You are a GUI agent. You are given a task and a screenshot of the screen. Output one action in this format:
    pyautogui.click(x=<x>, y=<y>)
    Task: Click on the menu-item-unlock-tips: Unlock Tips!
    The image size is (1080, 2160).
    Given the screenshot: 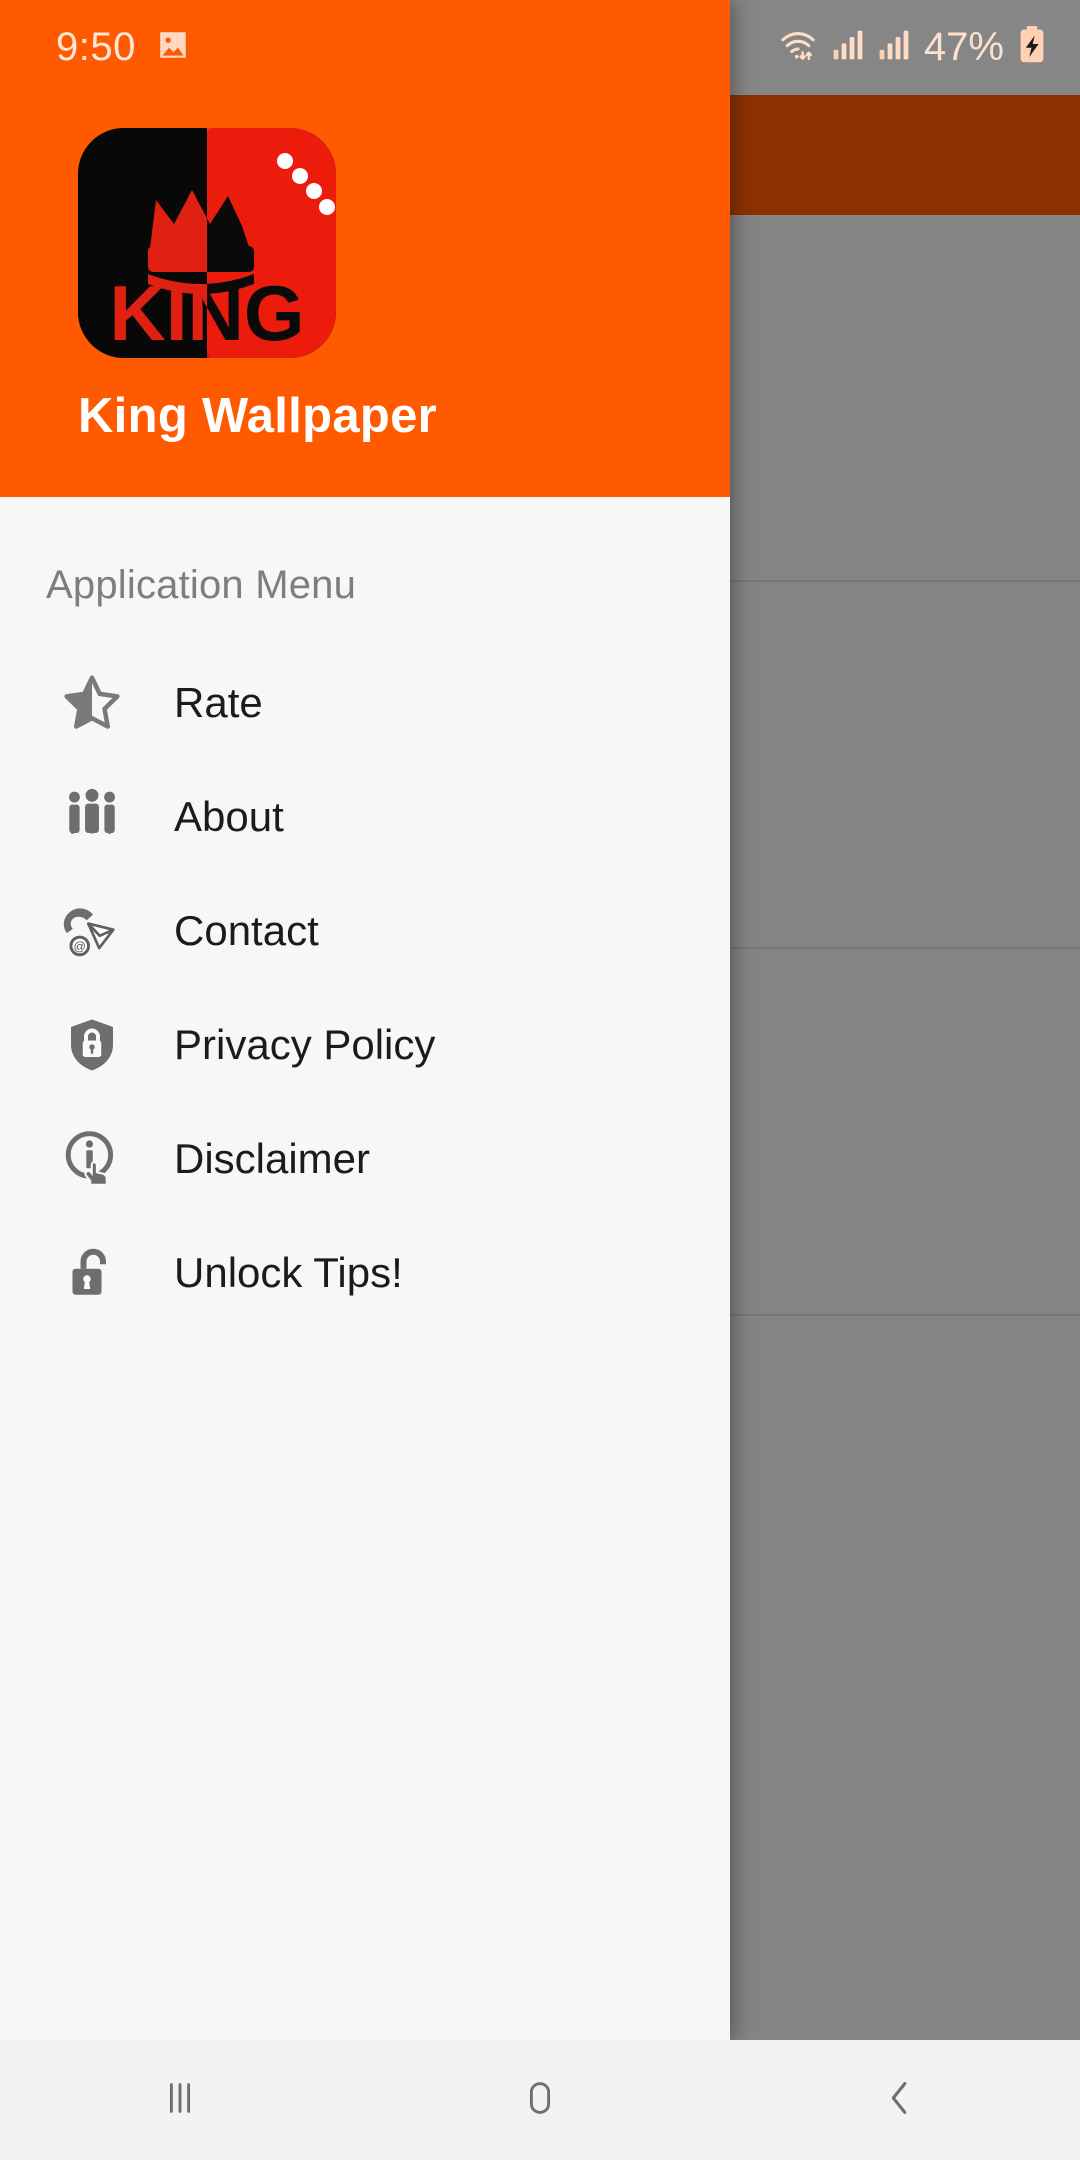 What is the action you would take?
    pyautogui.click(x=365, y=1273)
    